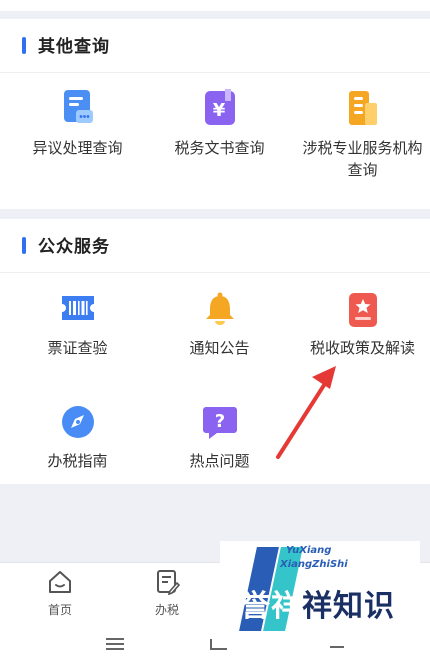  What do you see at coordinates (219, 148) in the screenshot?
I see `tax-document-query-label: 税务文书查询` at bounding box center [219, 148].